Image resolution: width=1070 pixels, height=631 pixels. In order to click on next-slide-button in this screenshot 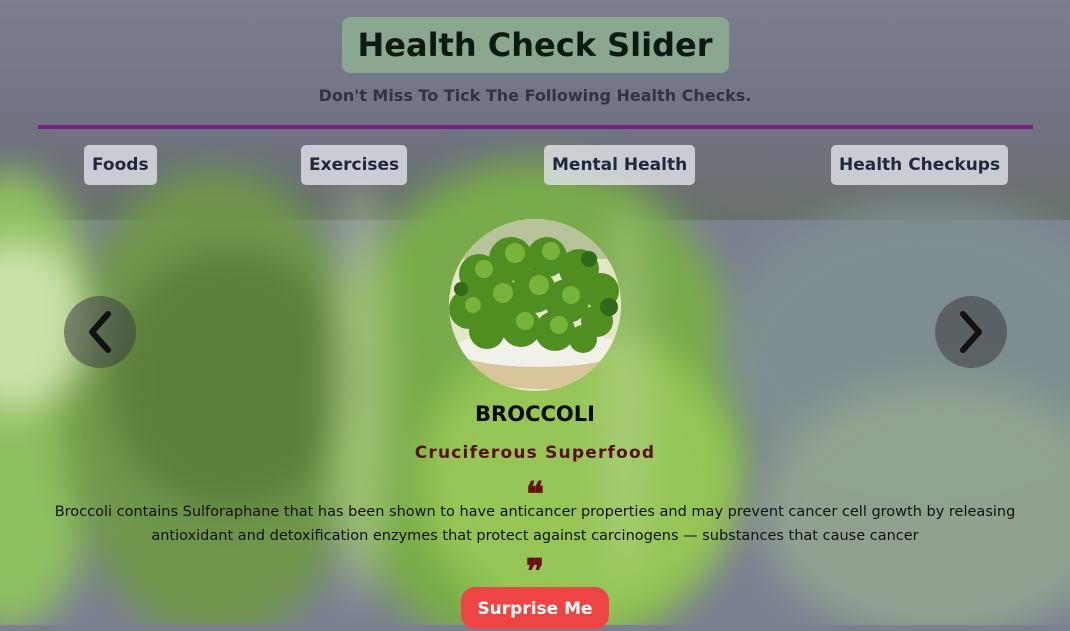, I will do `click(971, 332)`.